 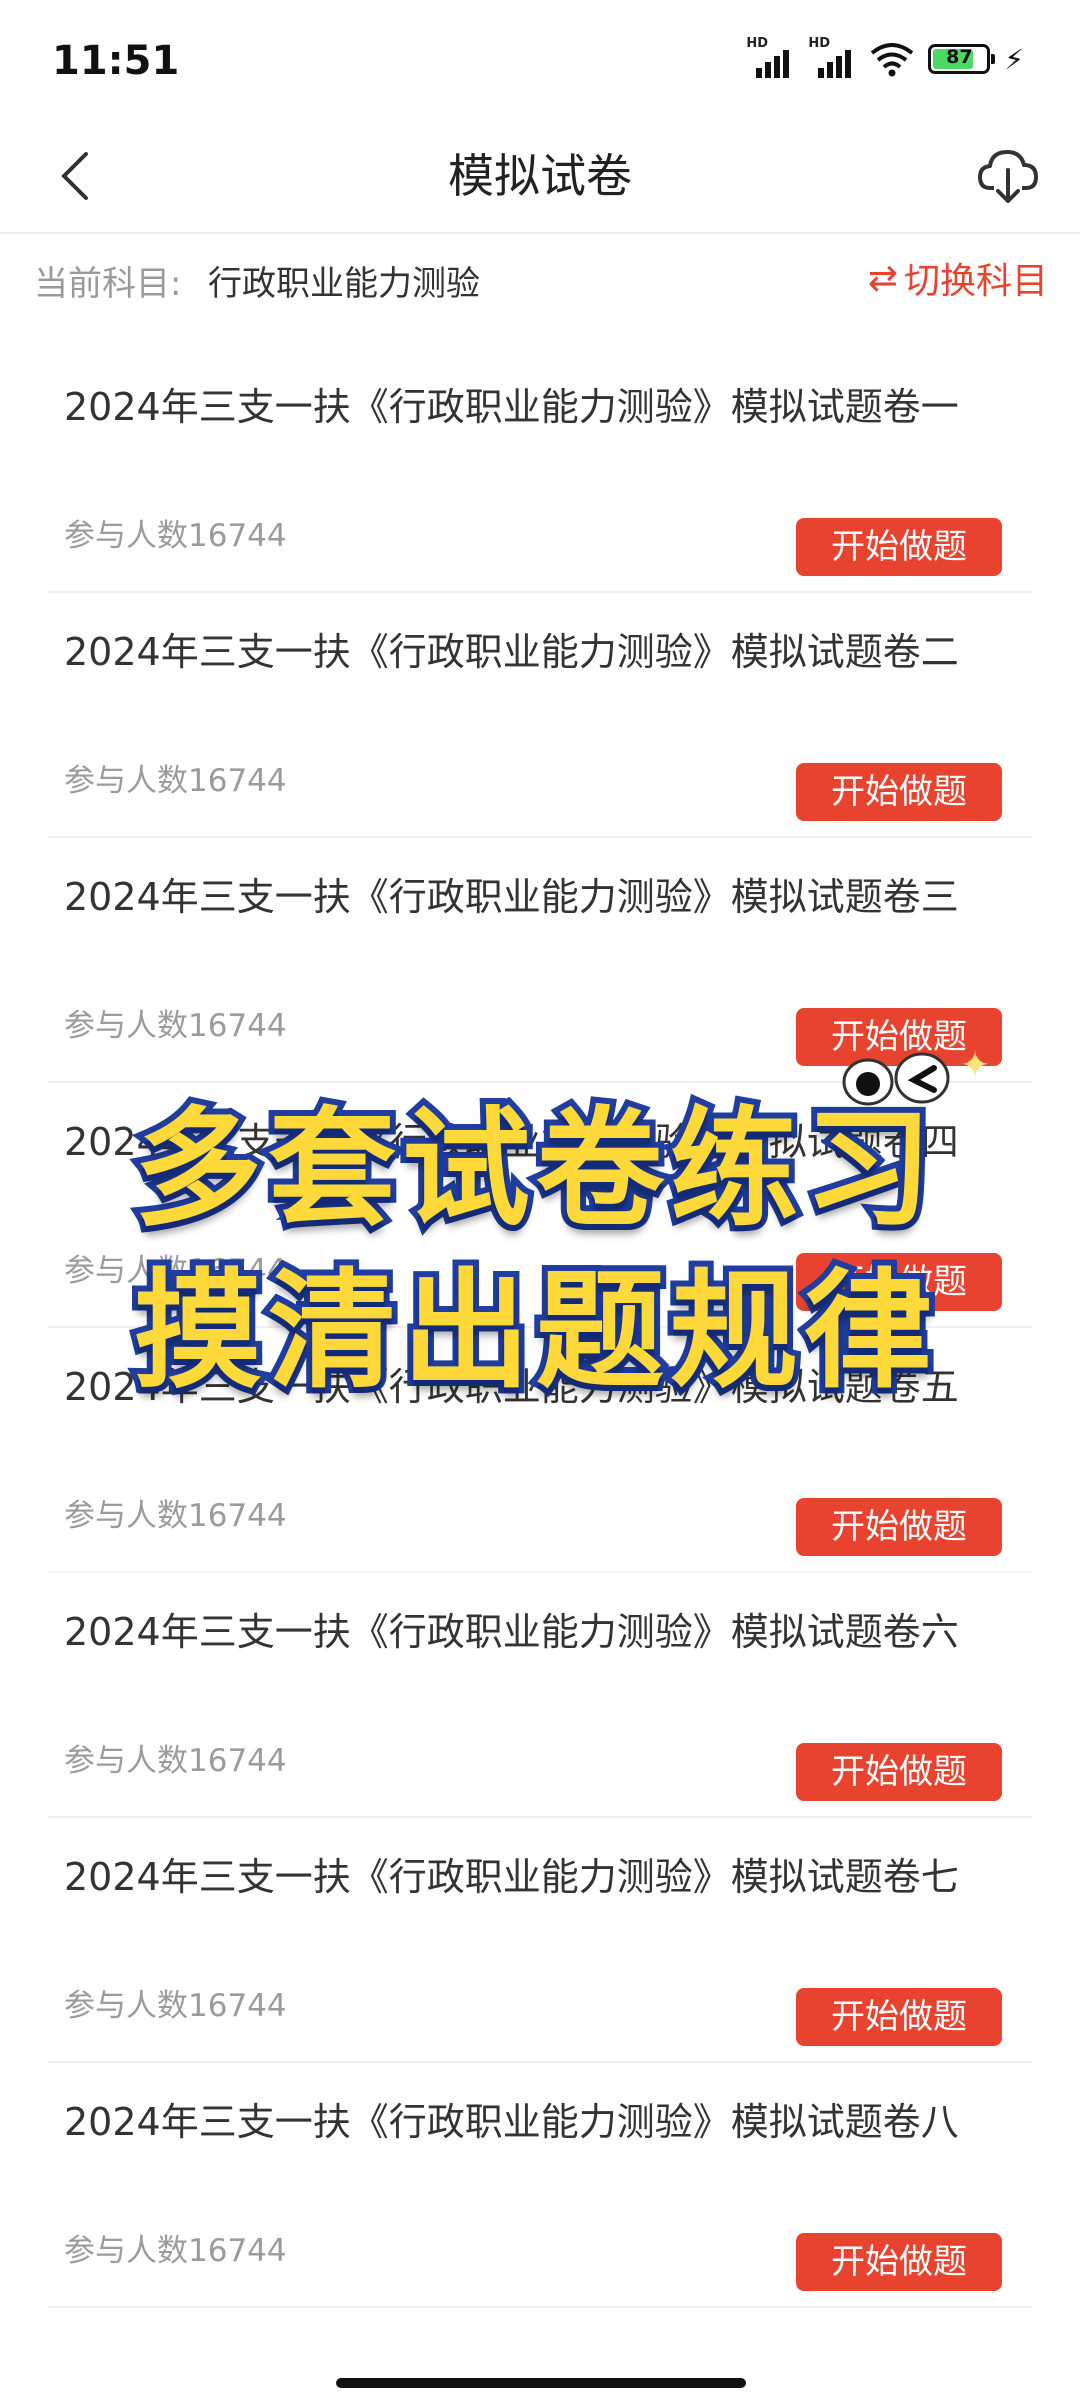 I want to click on home-indicator, so click(x=541, y=2383).